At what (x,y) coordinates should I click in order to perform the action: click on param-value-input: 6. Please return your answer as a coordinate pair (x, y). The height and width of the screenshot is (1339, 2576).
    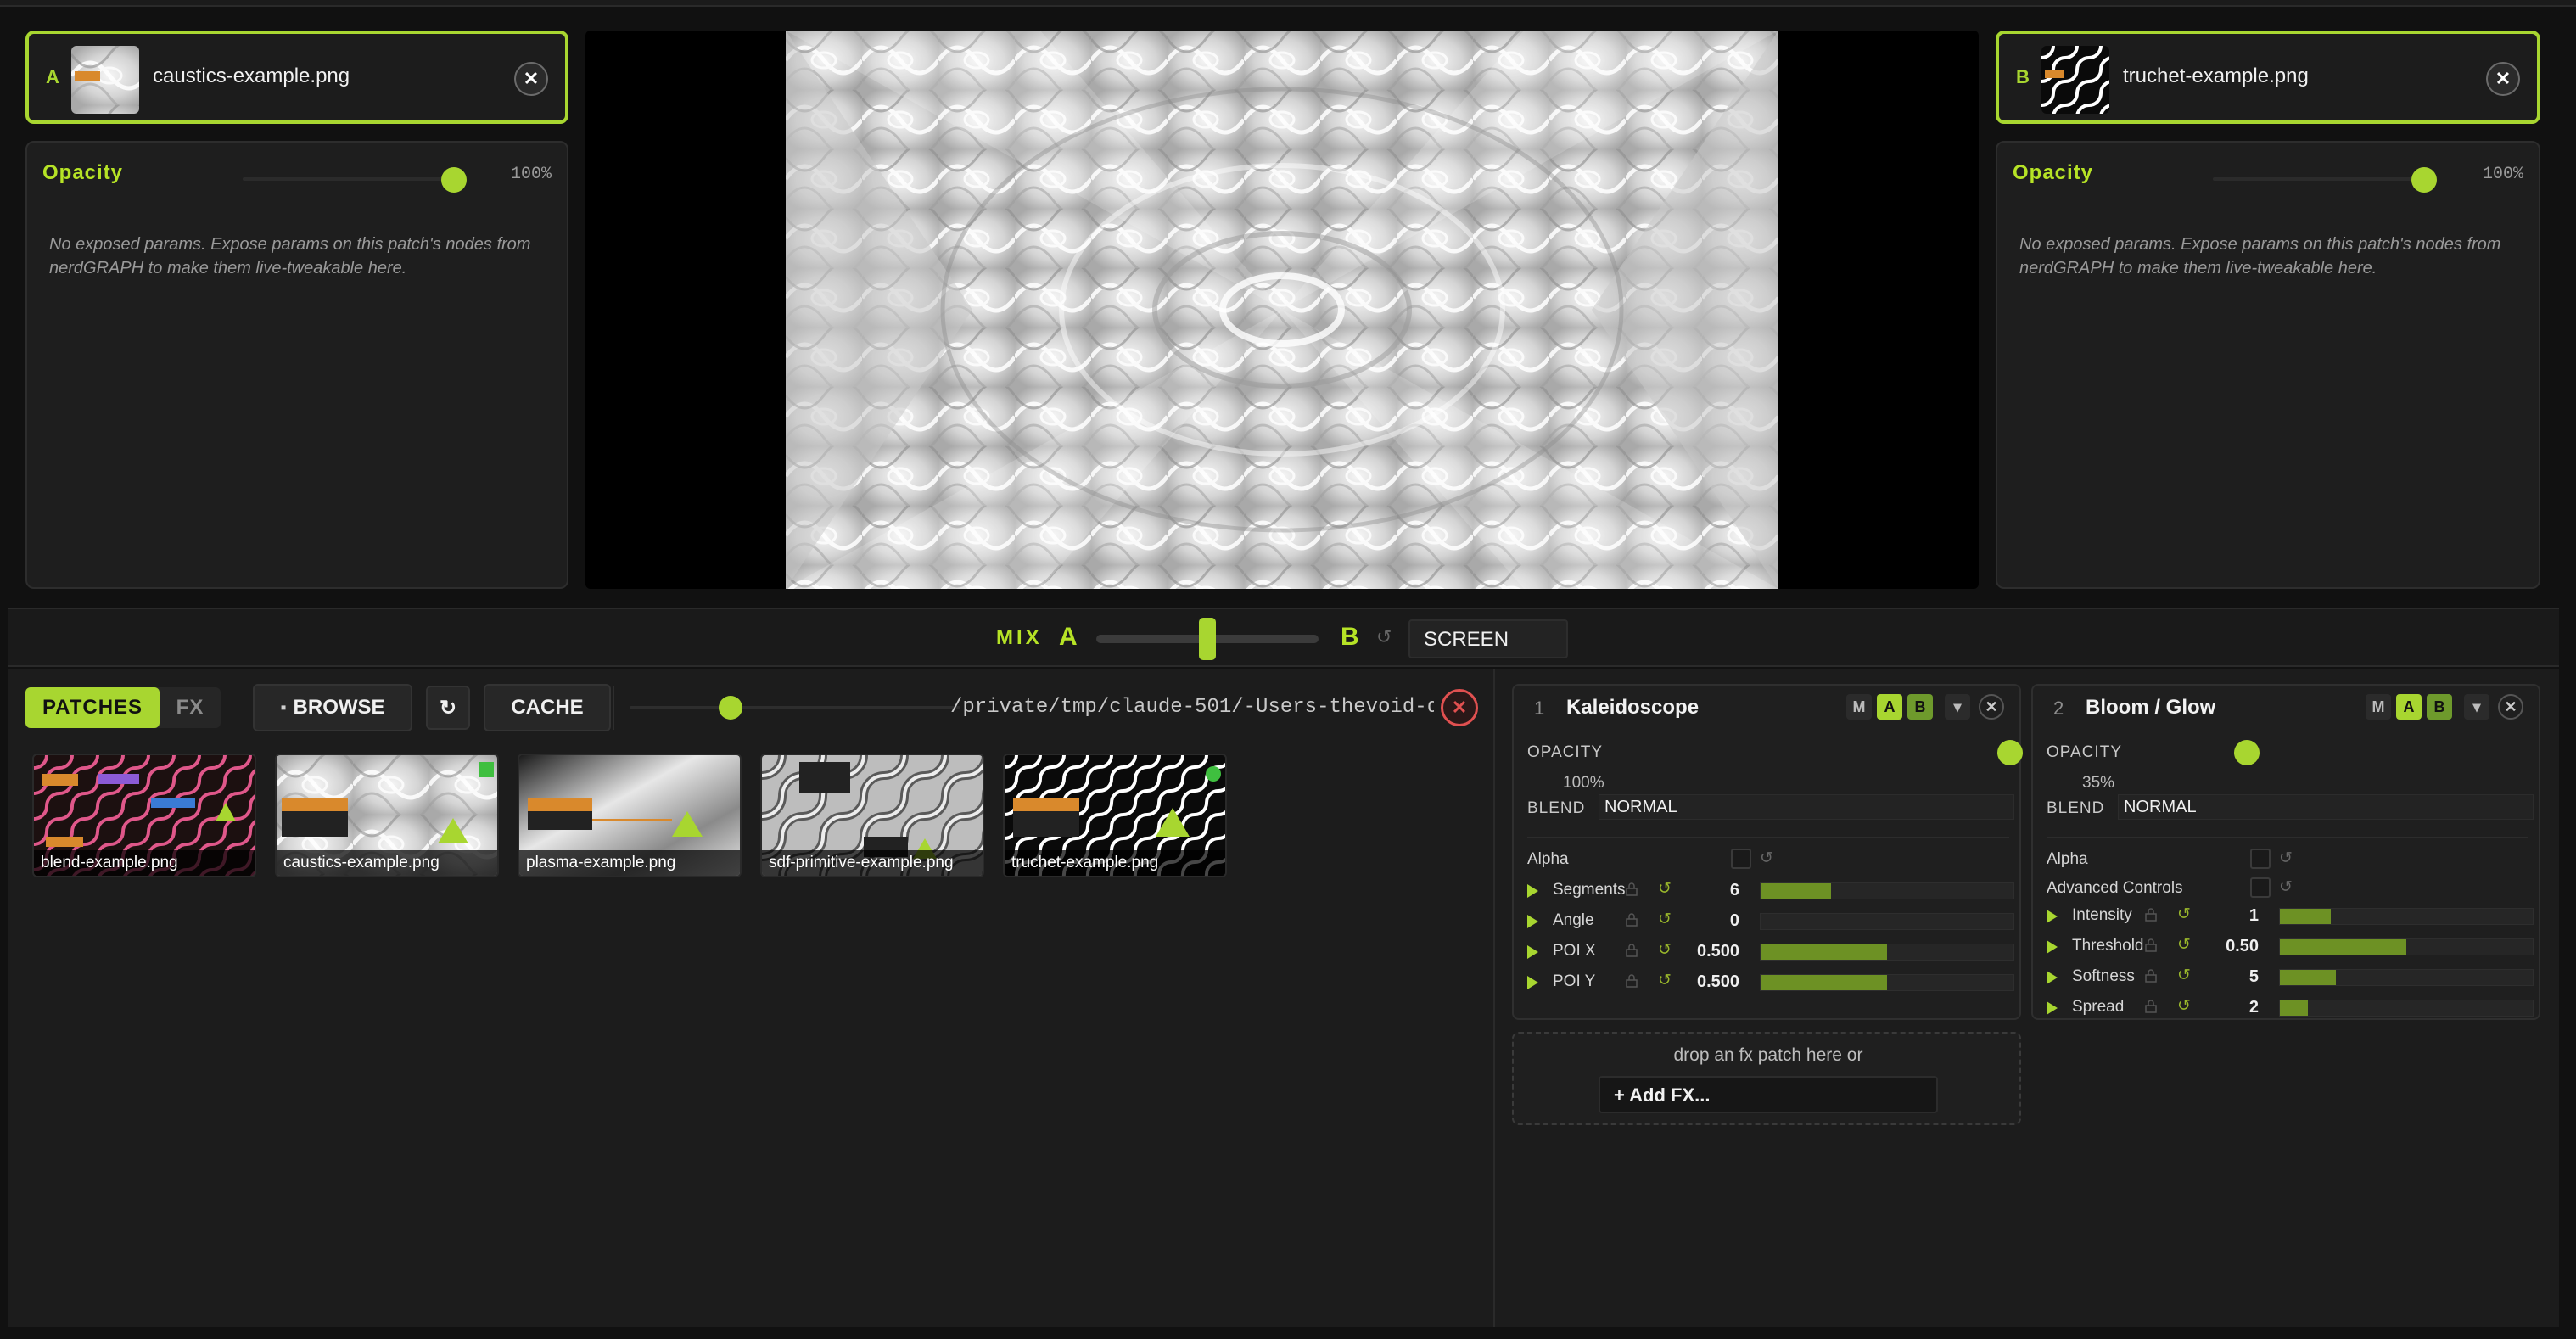
    Looking at the image, I should click on (1718, 892).